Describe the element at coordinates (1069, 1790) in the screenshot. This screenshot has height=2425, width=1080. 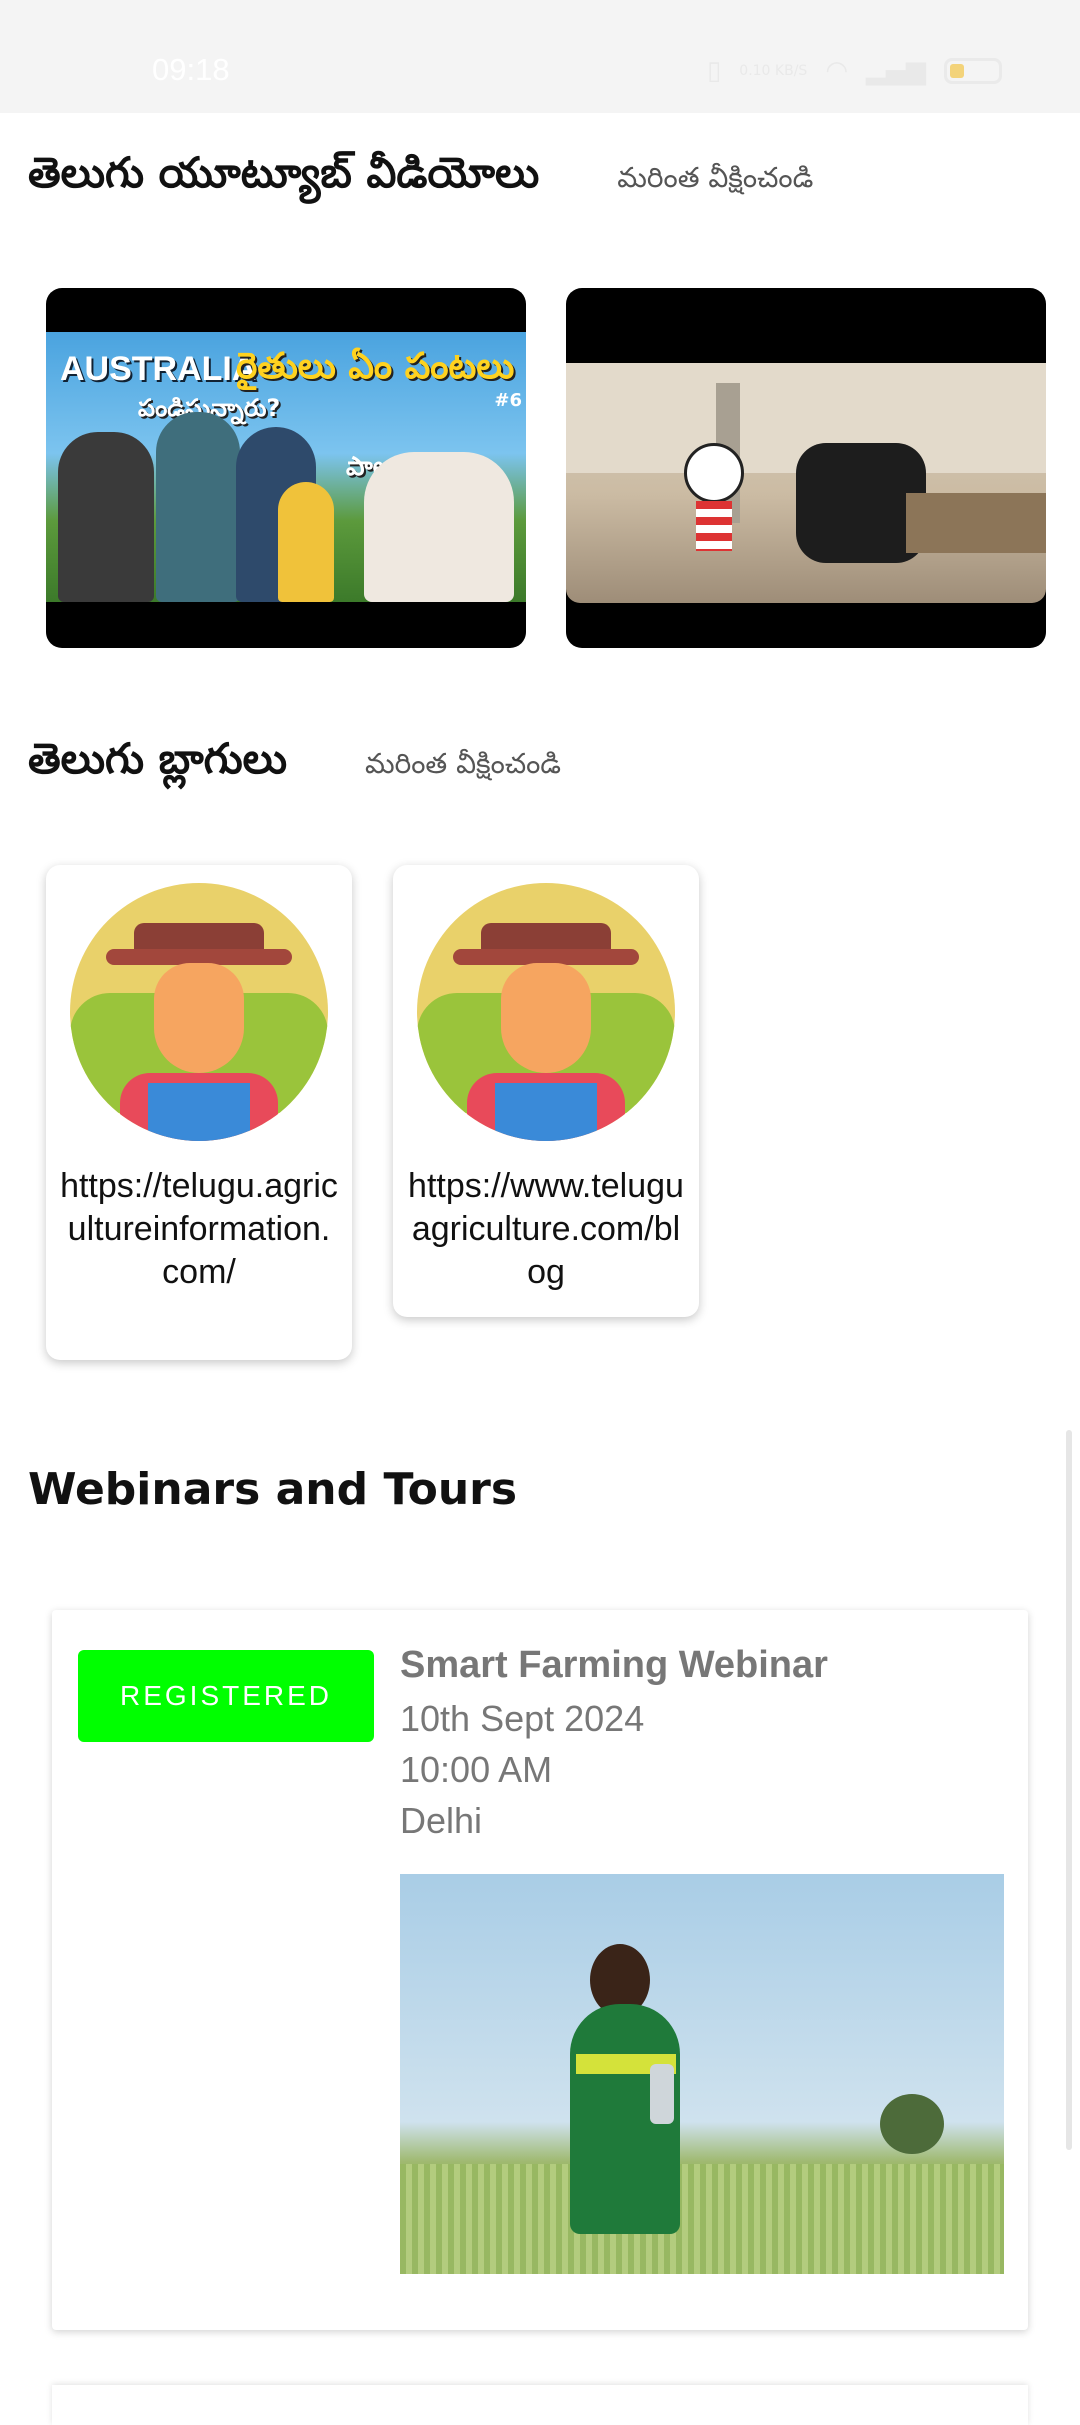
I see `scrollbar` at that location.